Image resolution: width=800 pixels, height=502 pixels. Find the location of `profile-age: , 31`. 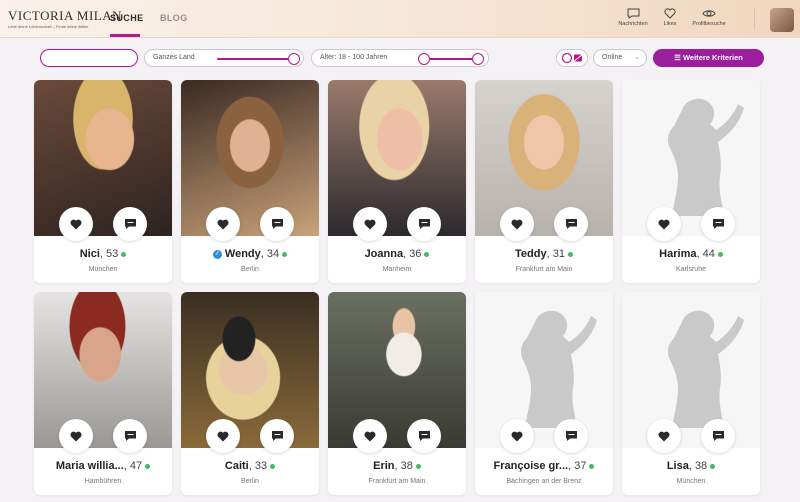

profile-age: , 31 is located at coordinates (555, 254).